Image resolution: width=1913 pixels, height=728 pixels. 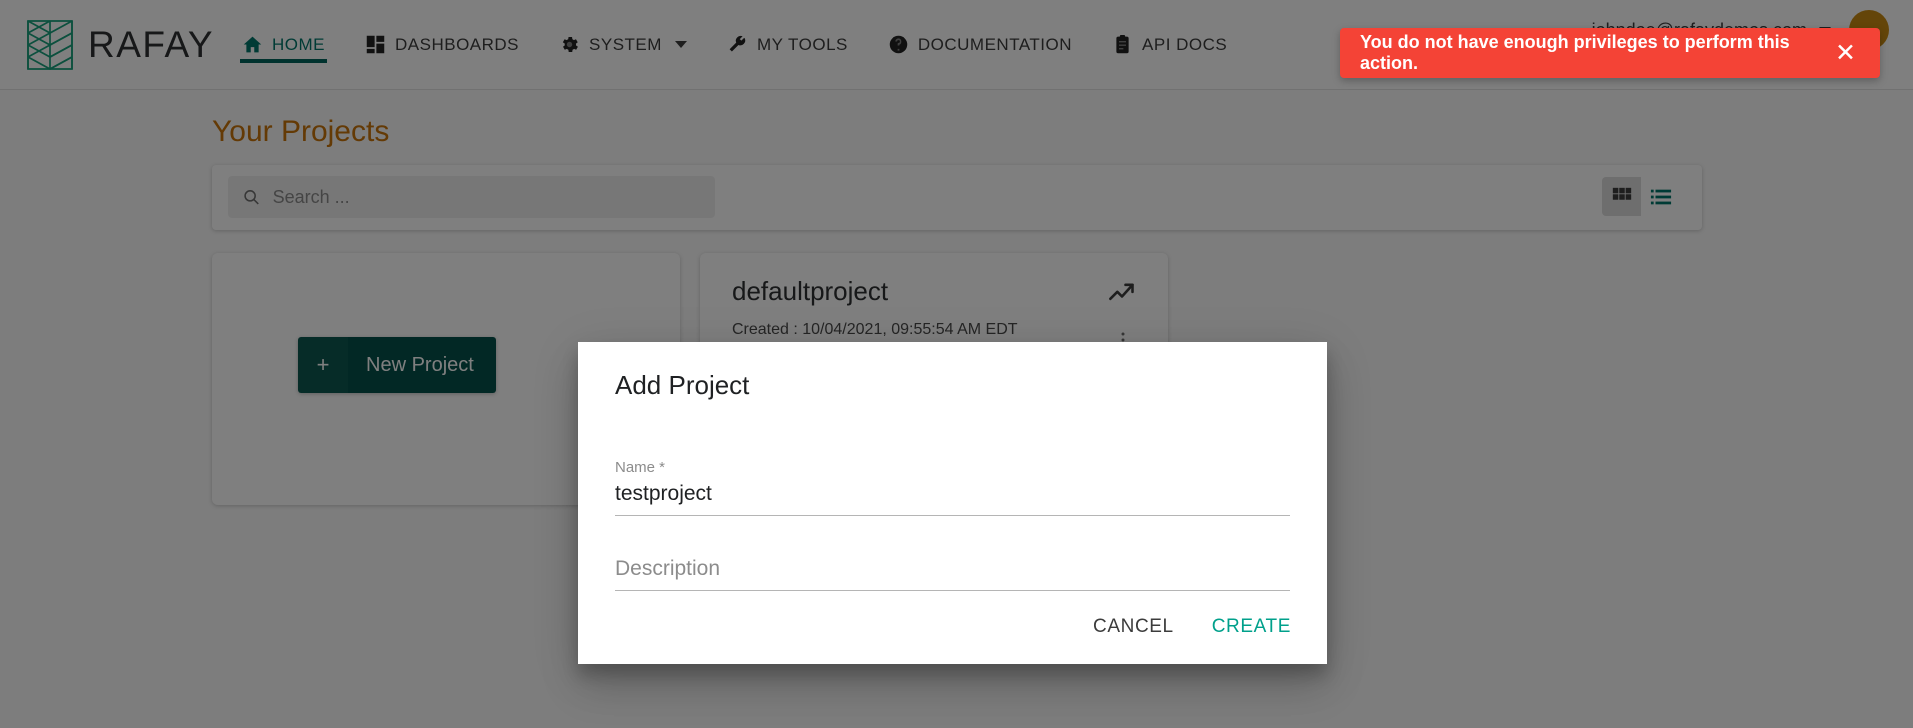 I want to click on name-field-group: Name *, so click(x=952, y=487).